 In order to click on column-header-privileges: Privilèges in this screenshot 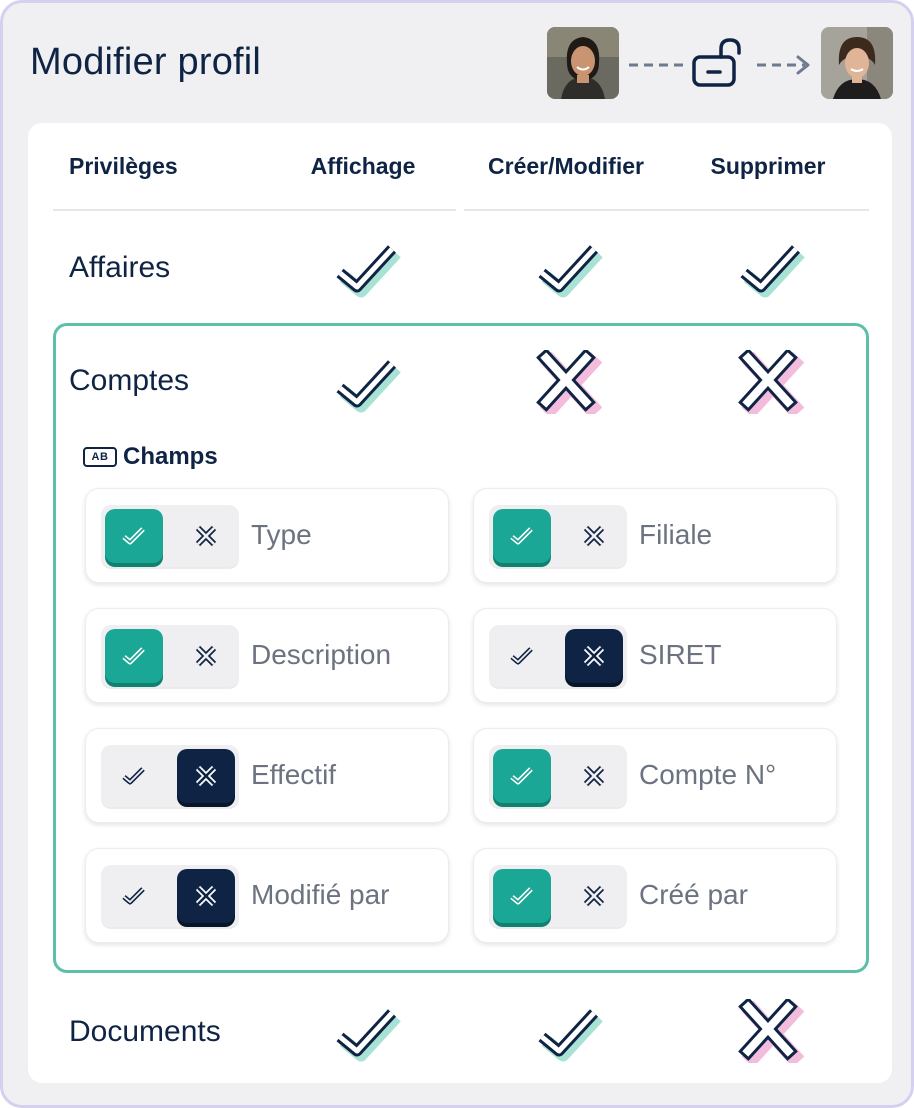, I will do `click(123, 166)`.